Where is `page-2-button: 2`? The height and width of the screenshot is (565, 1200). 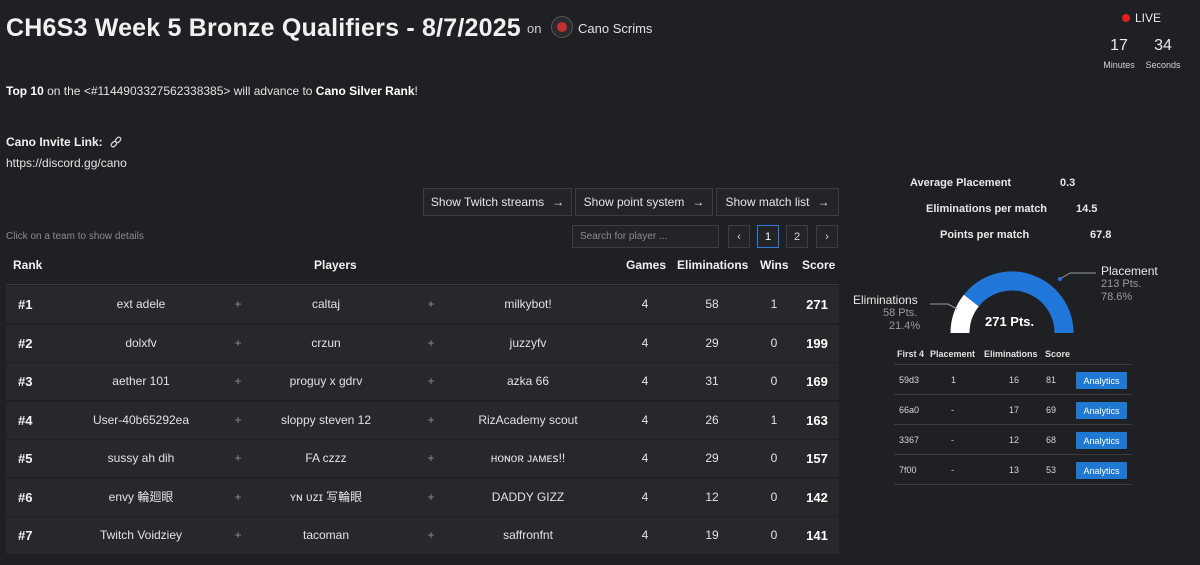 page-2-button: 2 is located at coordinates (797, 236).